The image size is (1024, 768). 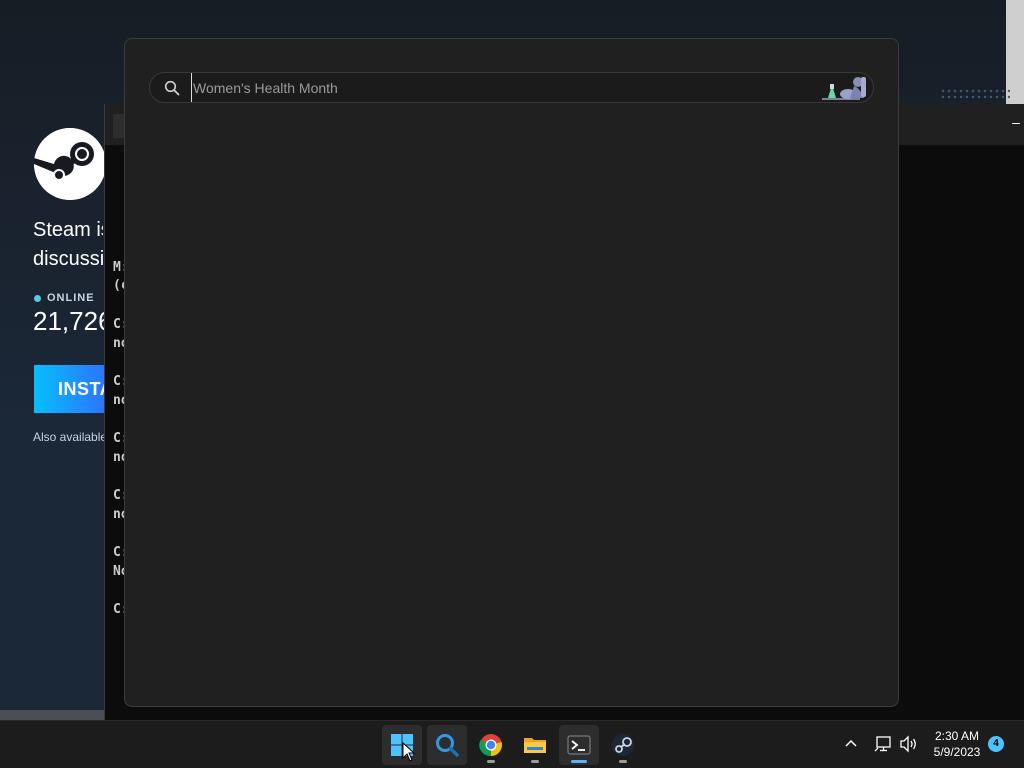 What do you see at coordinates (909, 744) in the screenshot?
I see `volume-icon` at bounding box center [909, 744].